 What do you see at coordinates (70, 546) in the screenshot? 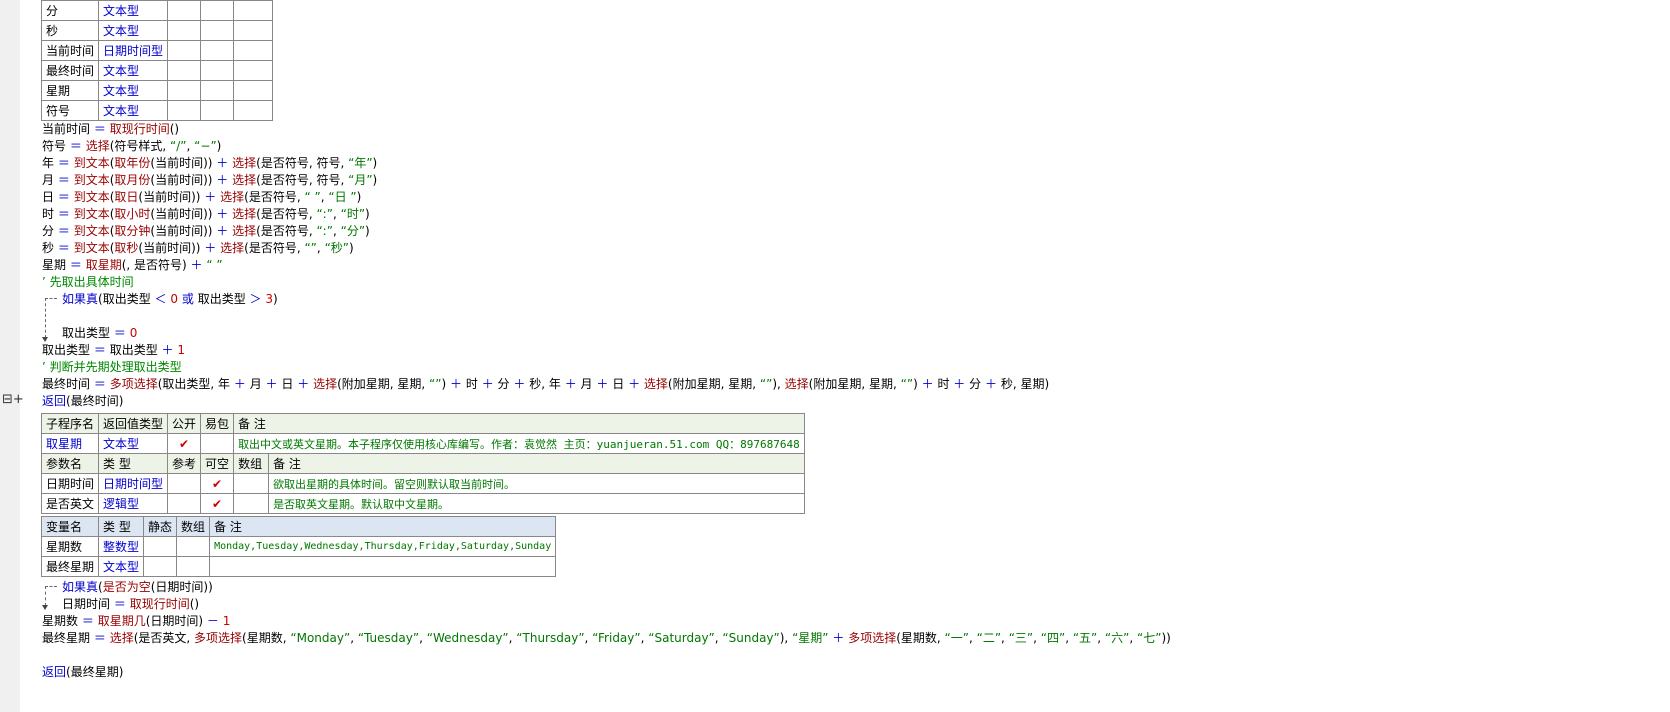
I see `var-name-cell: 星期数` at bounding box center [70, 546].